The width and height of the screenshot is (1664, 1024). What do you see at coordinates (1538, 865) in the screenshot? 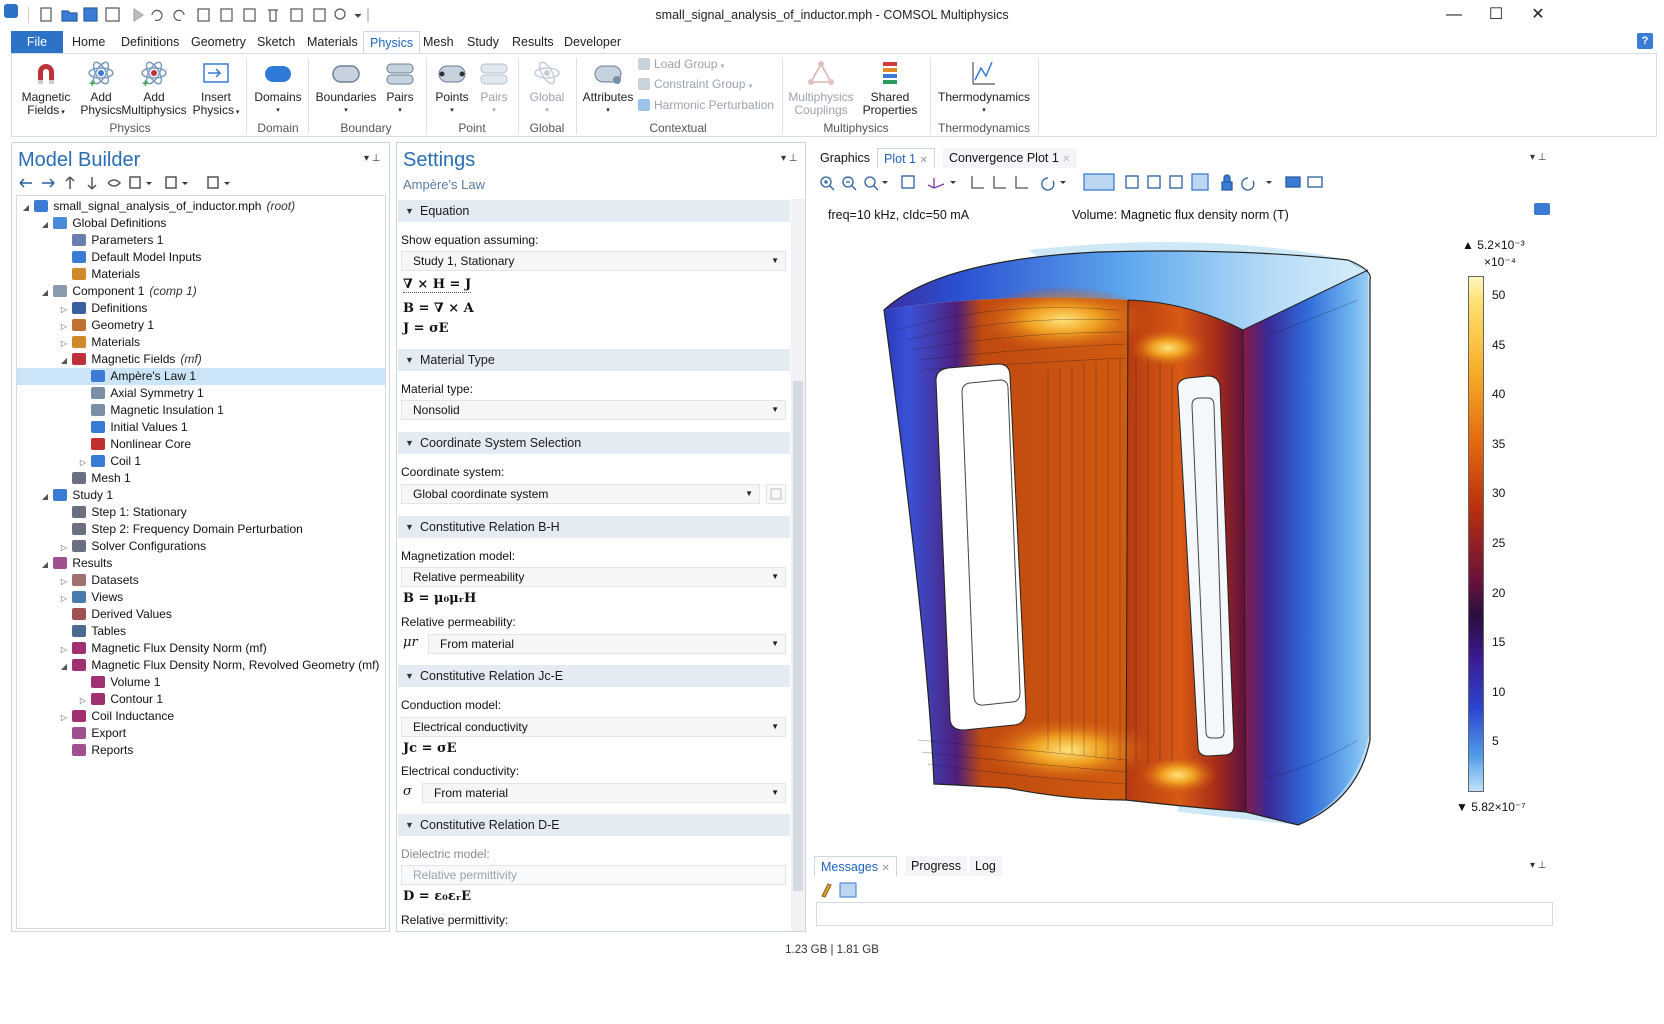
I see `messages-panel-menu-icon: ▾ ⊥` at bounding box center [1538, 865].